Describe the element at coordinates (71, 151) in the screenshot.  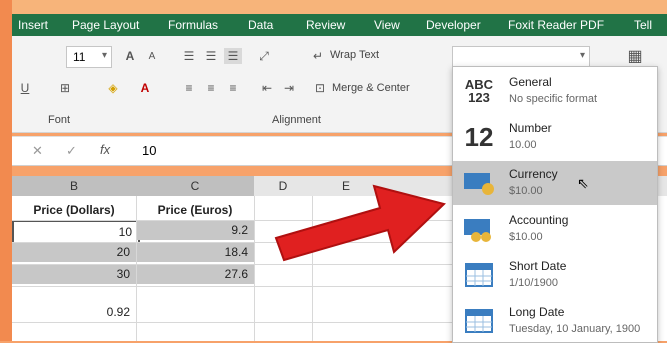
I see `enter-icon: ✓` at that location.